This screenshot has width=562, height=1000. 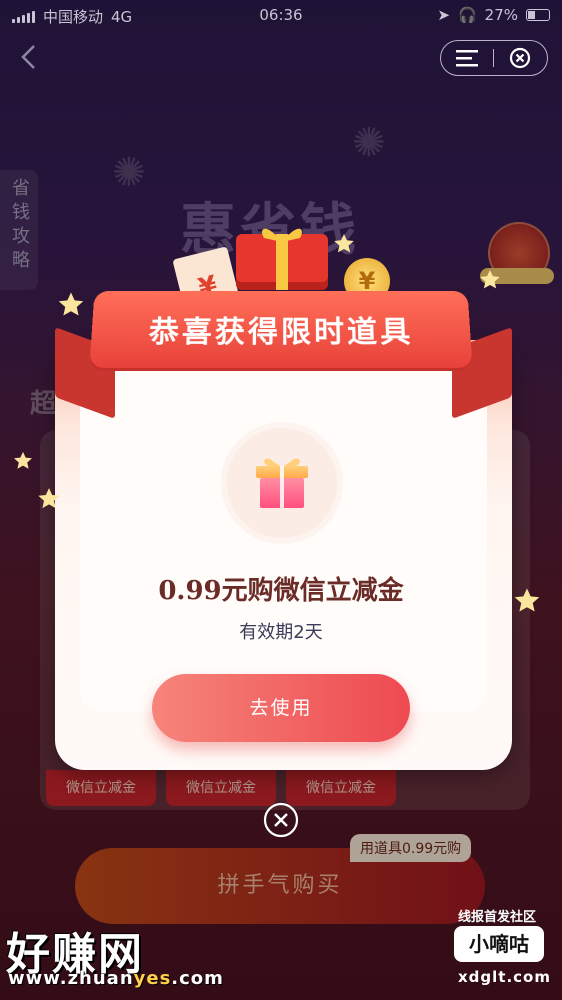 What do you see at coordinates (28, 57) in the screenshot?
I see `chevron-left-icon` at bounding box center [28, 57].